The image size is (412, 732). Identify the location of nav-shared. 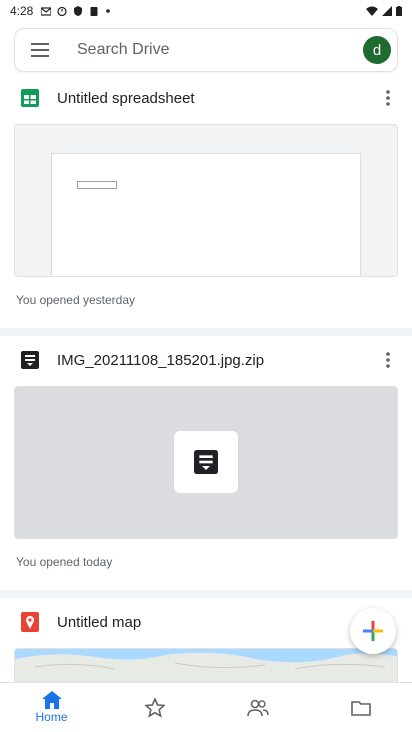
(257, 707).